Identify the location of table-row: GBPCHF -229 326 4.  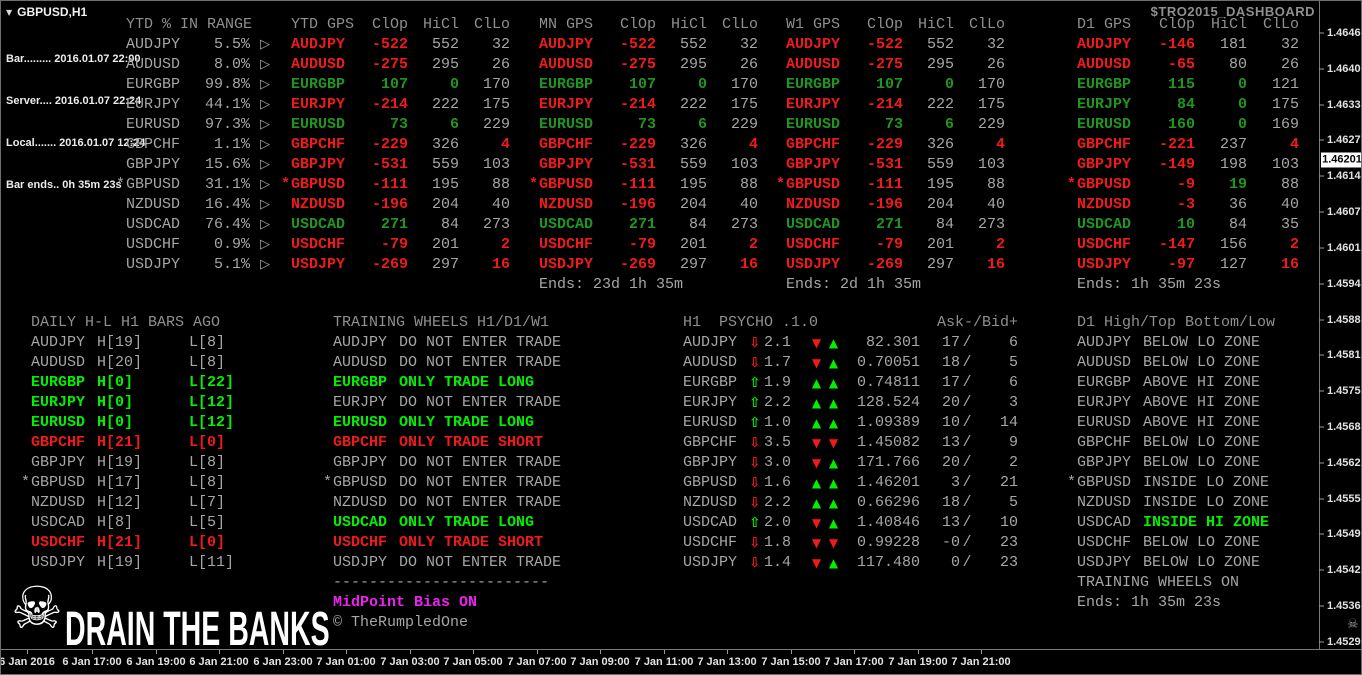
(395, 145).